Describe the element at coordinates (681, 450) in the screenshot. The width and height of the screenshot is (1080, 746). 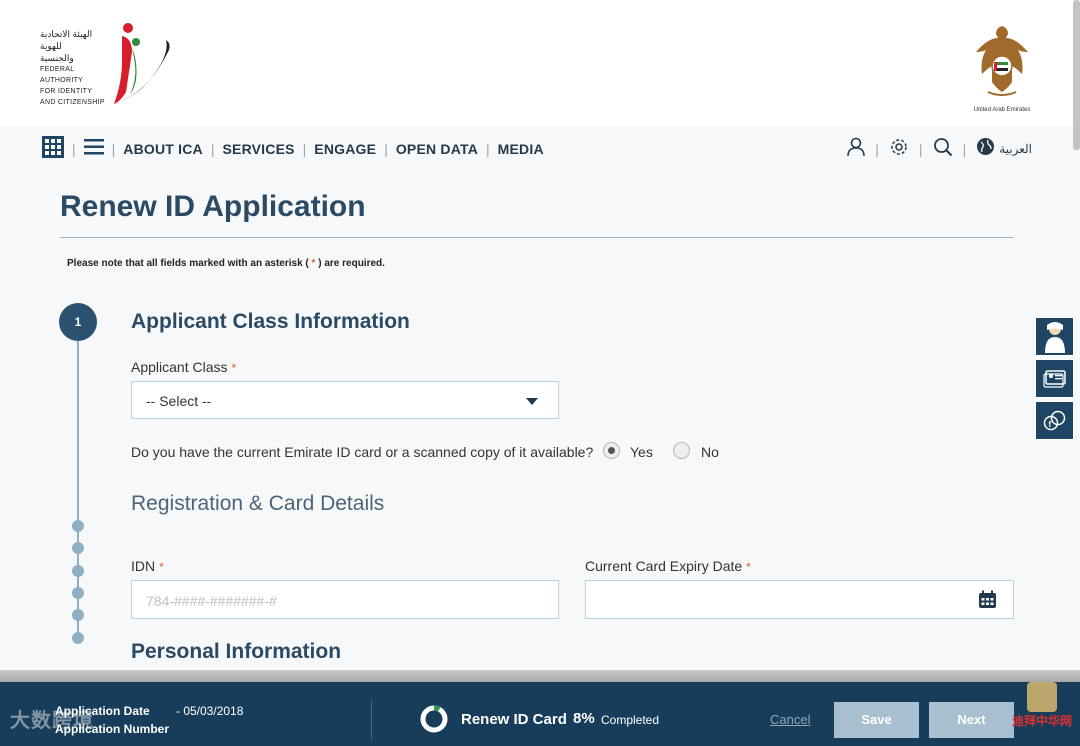
I see `radio-no` at that location.